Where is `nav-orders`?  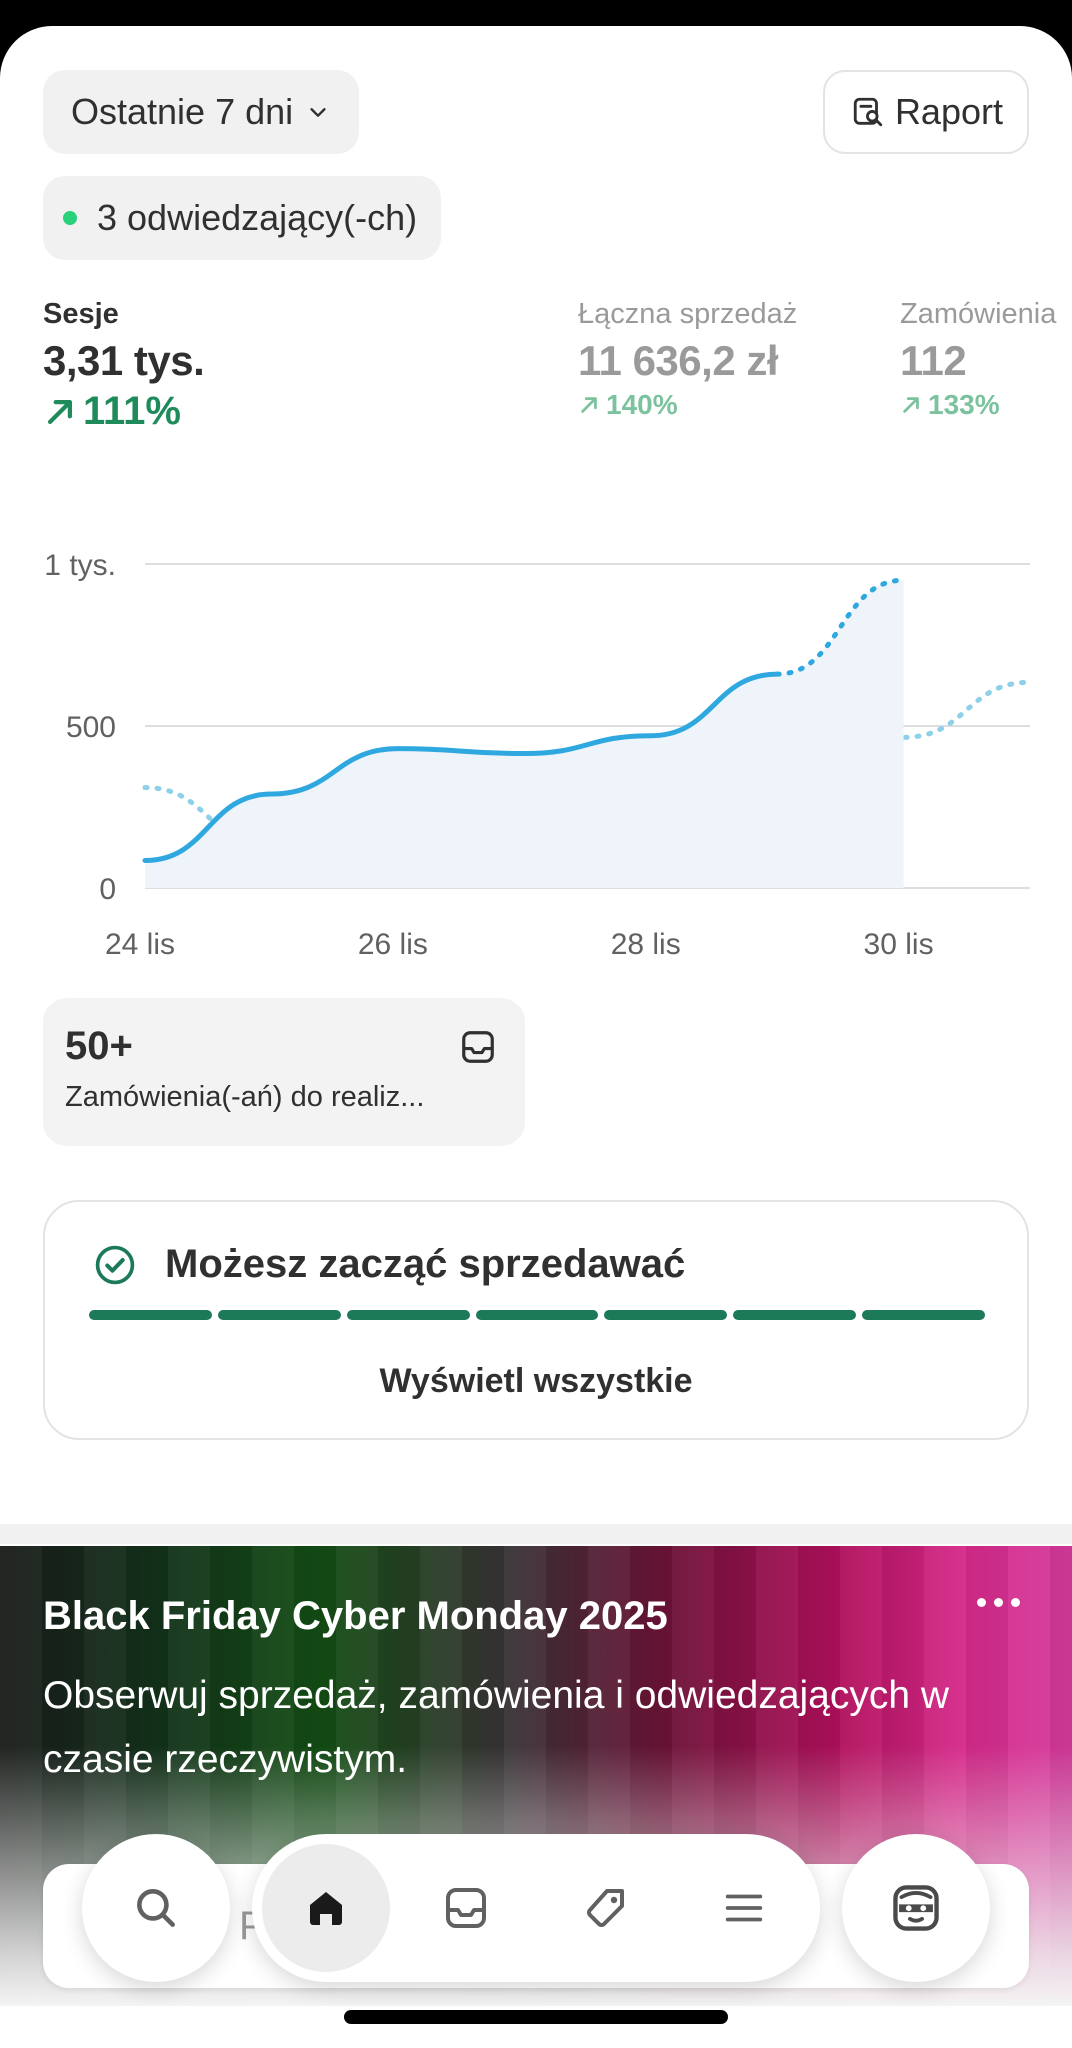
nav-orders is located at coordinates (466, 1908).